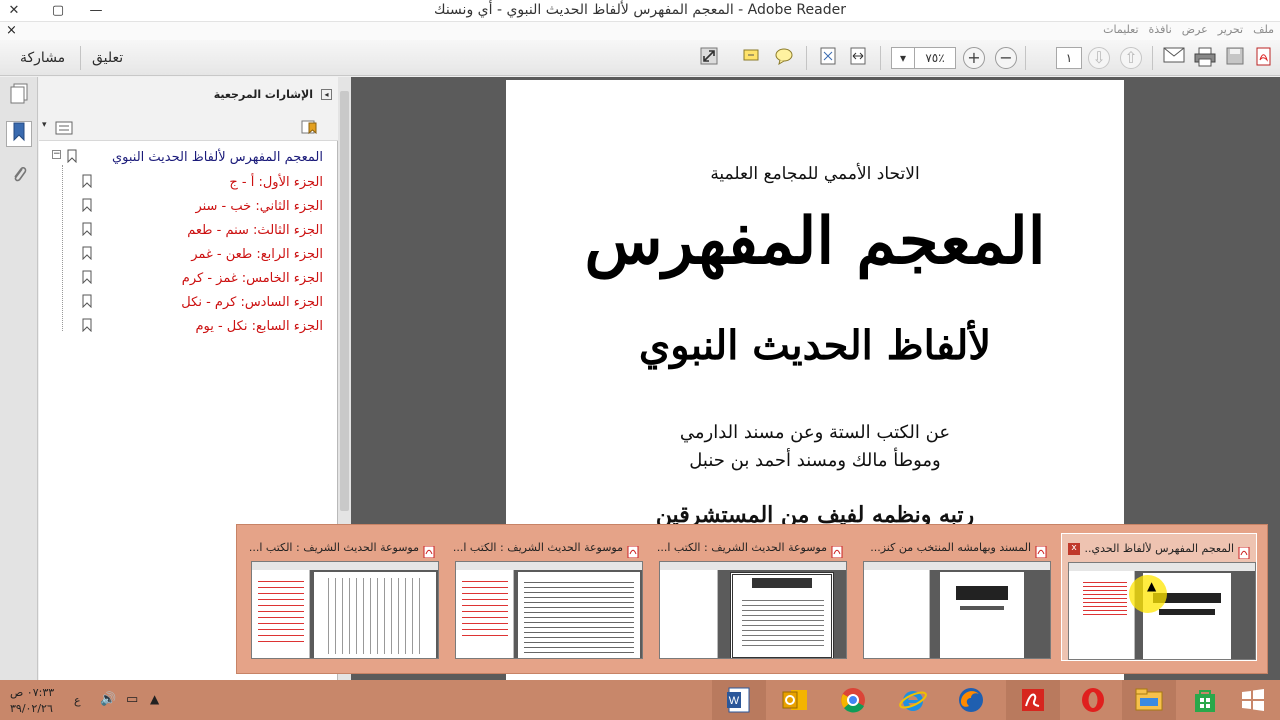 The width and height of the screenshot is (1280, 720). I want to click on doc-title-main: المعجم المفهرس, so click(815, 241).